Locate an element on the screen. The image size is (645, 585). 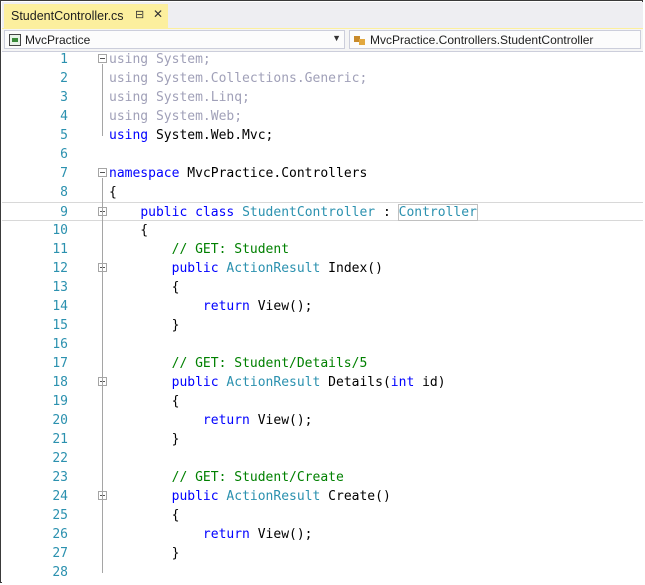
code-text: using System.Linq; is located at coordinates (179, 97).